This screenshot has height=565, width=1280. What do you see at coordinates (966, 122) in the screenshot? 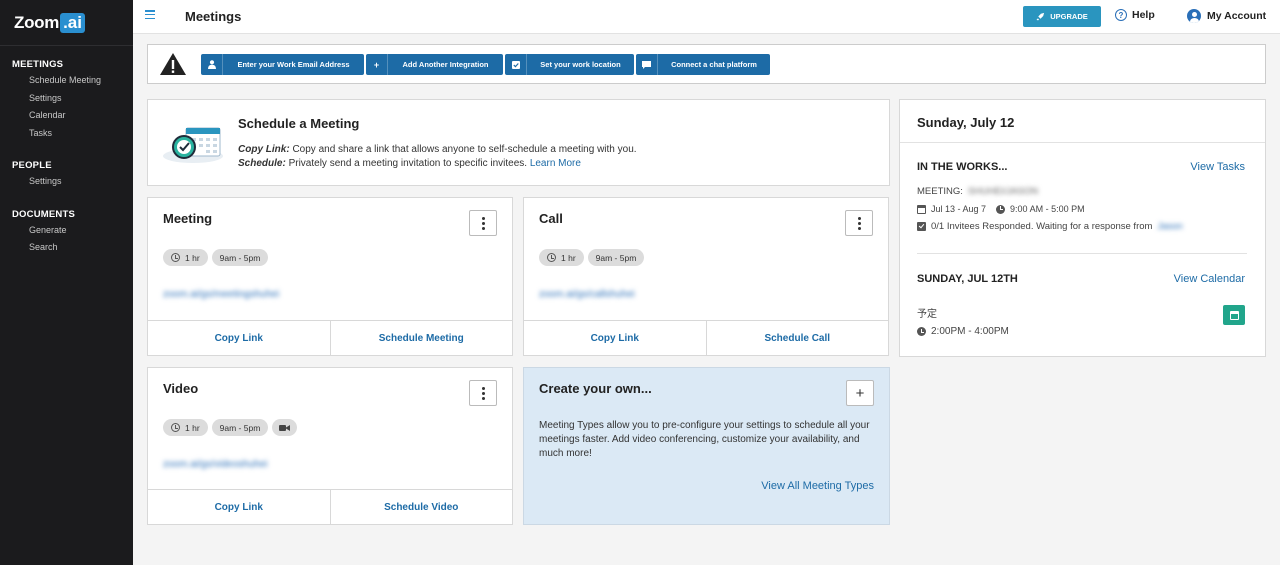
I see `agenda-date: Sunday, July 12` at bounding box center [966, 122].